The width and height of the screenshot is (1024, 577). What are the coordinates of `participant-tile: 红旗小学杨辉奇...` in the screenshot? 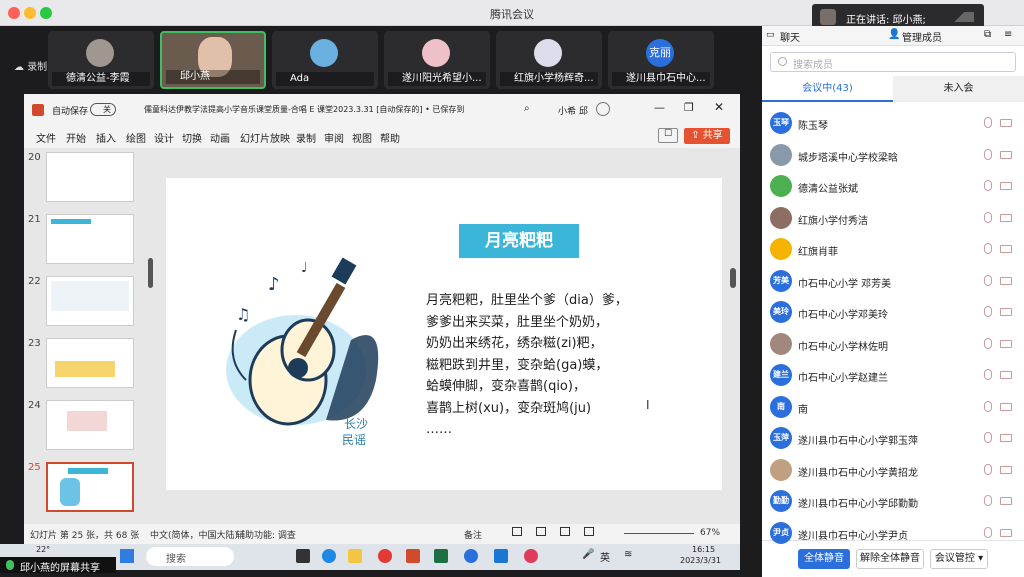 It's located at (549, 60).